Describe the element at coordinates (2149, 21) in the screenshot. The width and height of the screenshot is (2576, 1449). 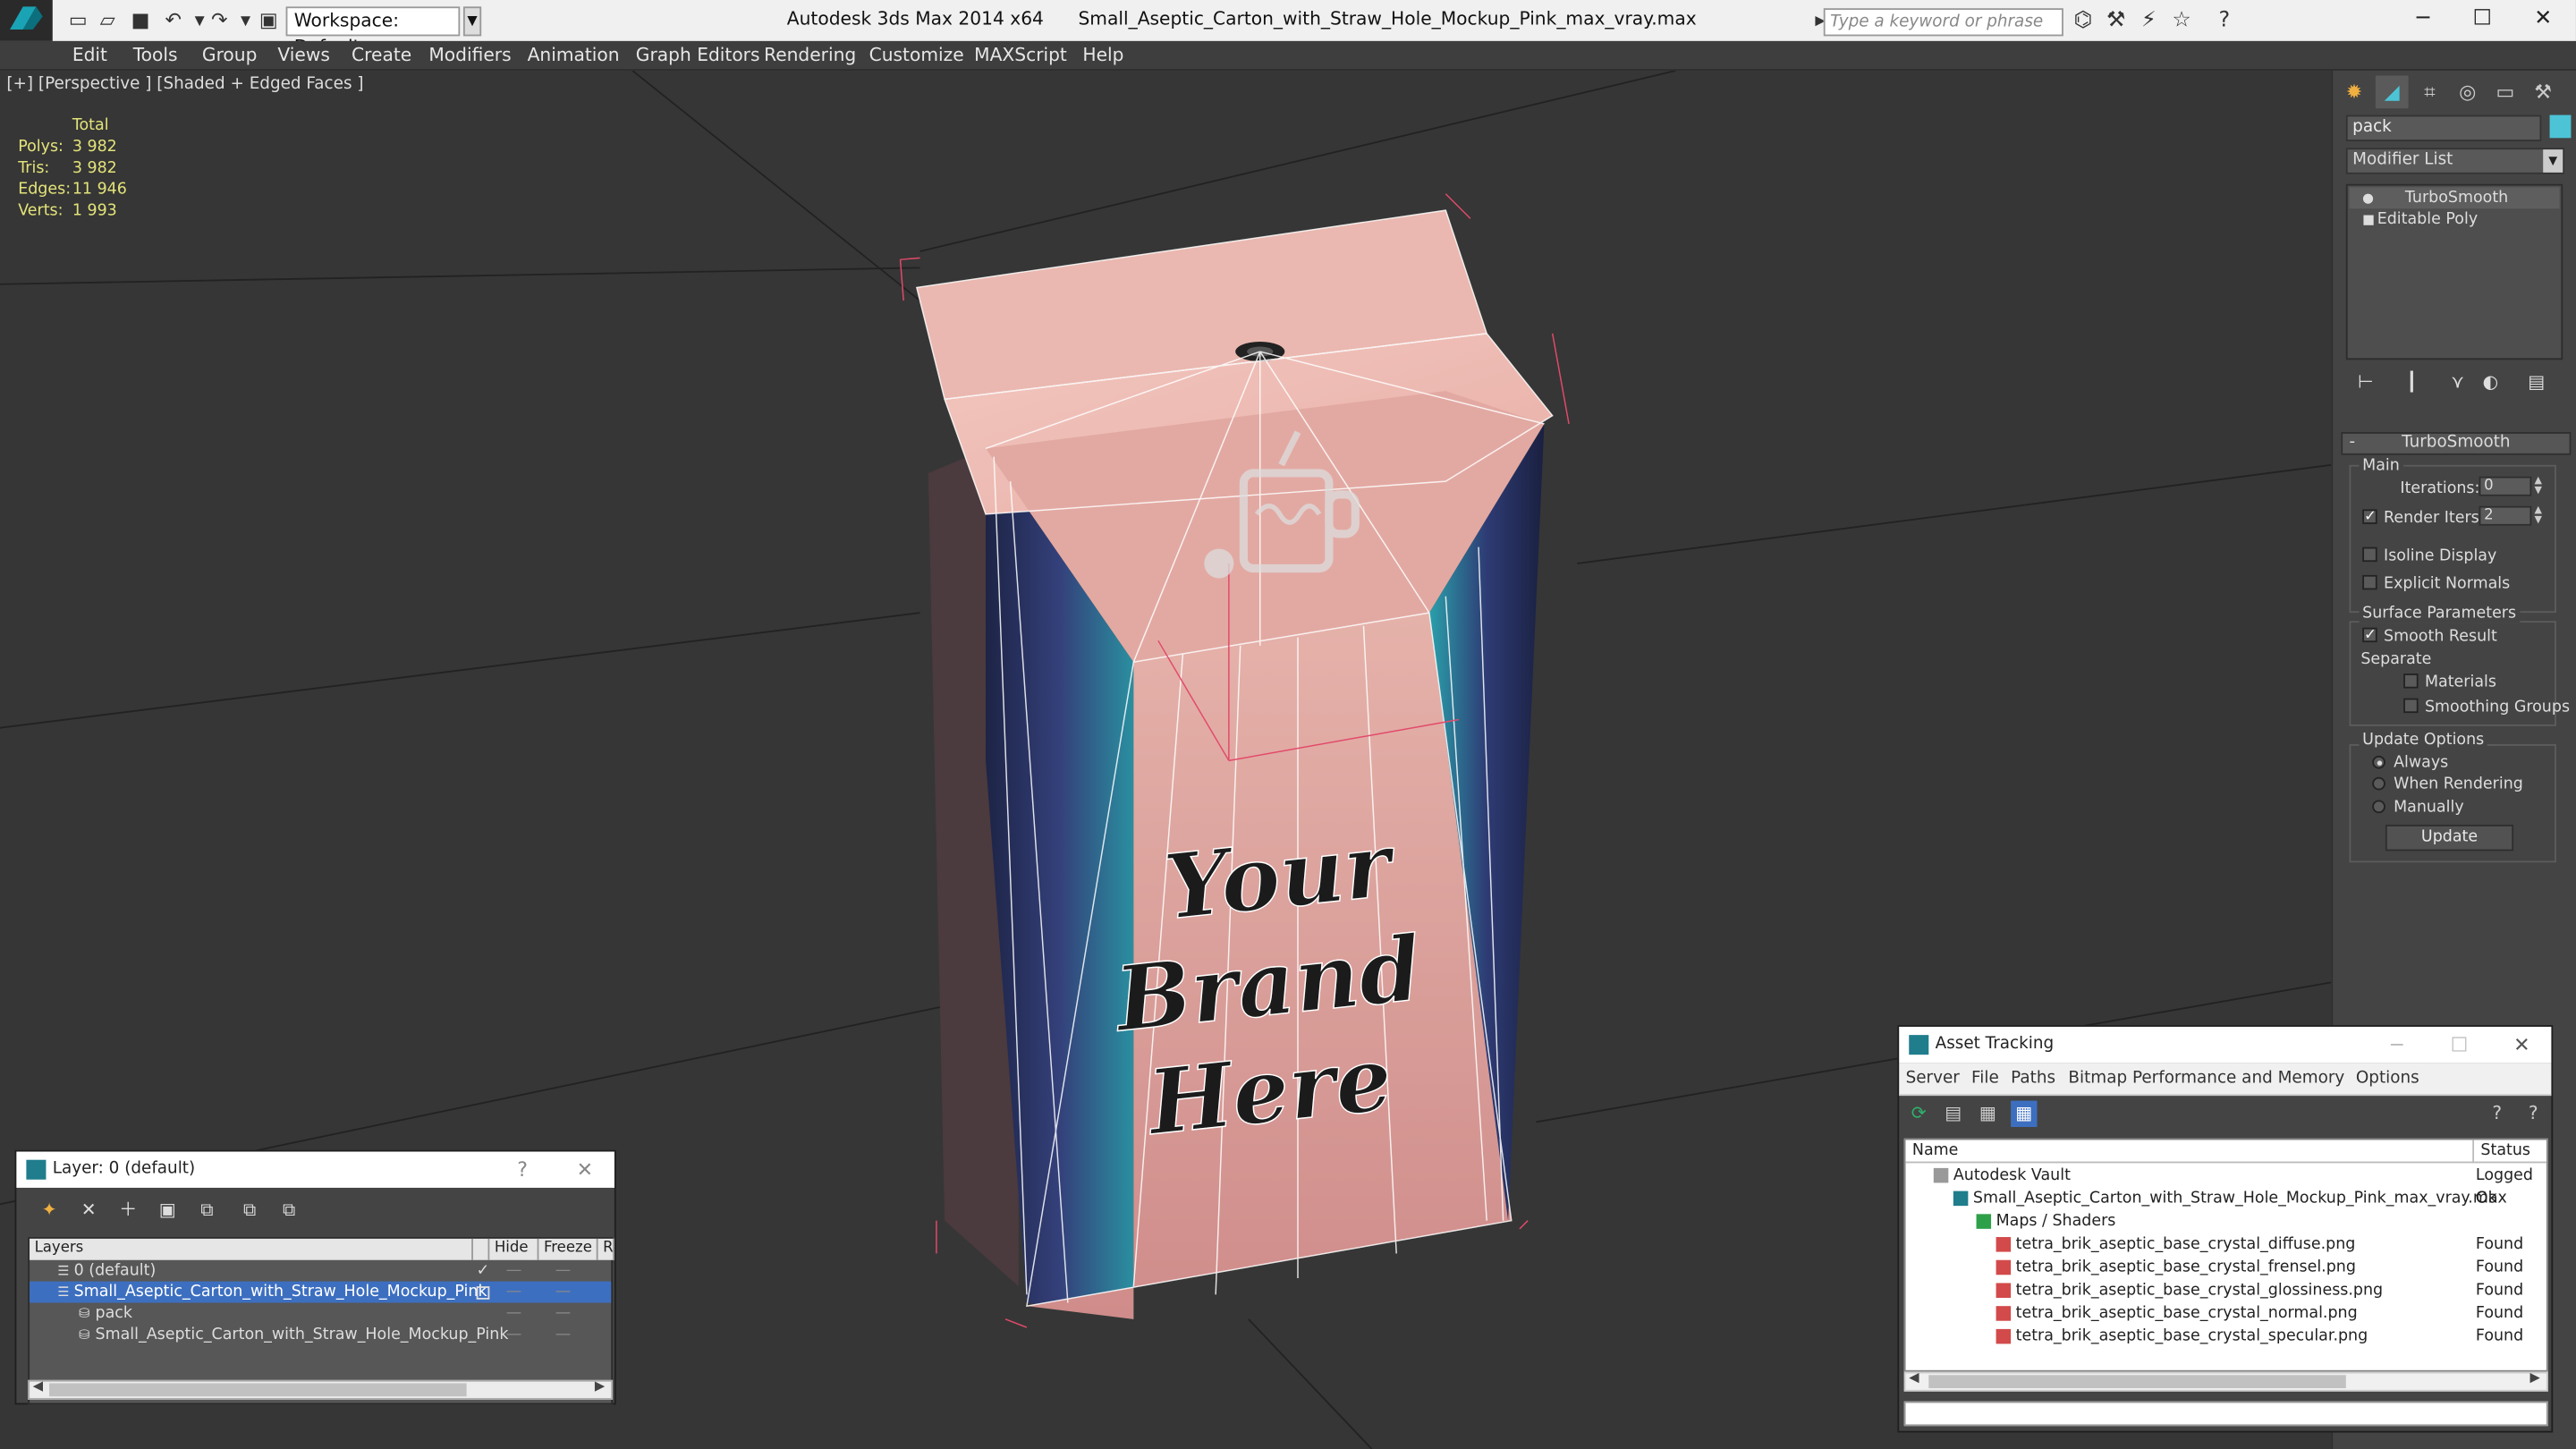
I see `communication-icon: ⚡` at that location.